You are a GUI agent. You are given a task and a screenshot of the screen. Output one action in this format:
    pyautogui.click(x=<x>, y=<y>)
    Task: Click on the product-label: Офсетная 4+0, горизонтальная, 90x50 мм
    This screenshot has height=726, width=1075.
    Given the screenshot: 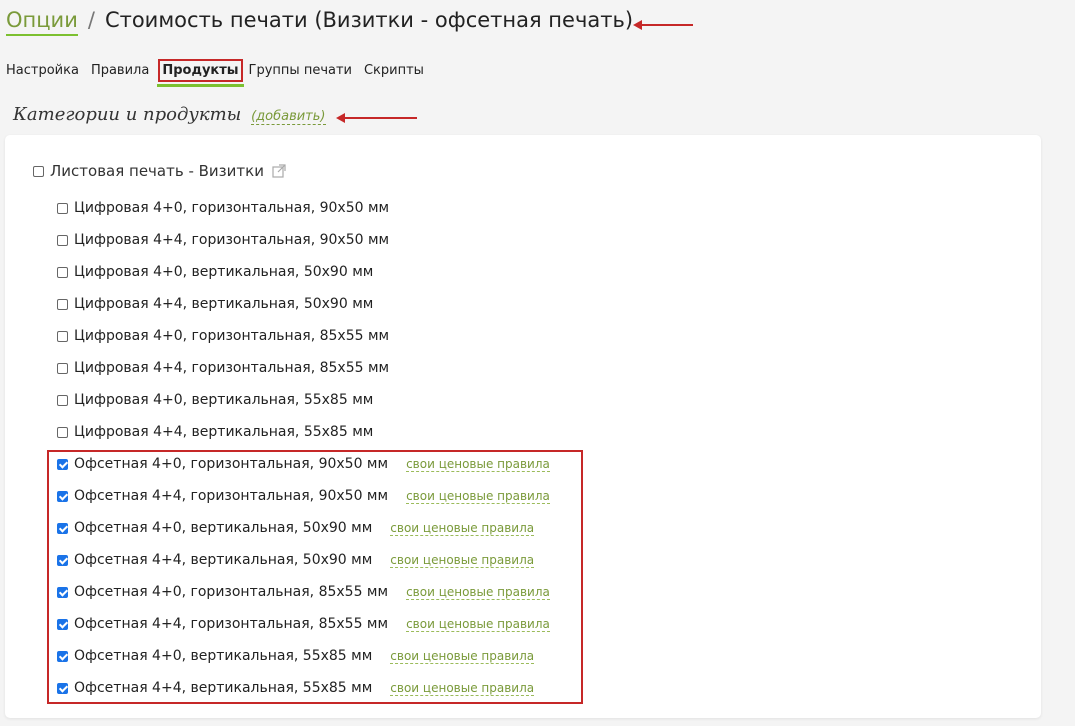 What is the action you would take?
    pyautogui.click(x=231, y=464)
    